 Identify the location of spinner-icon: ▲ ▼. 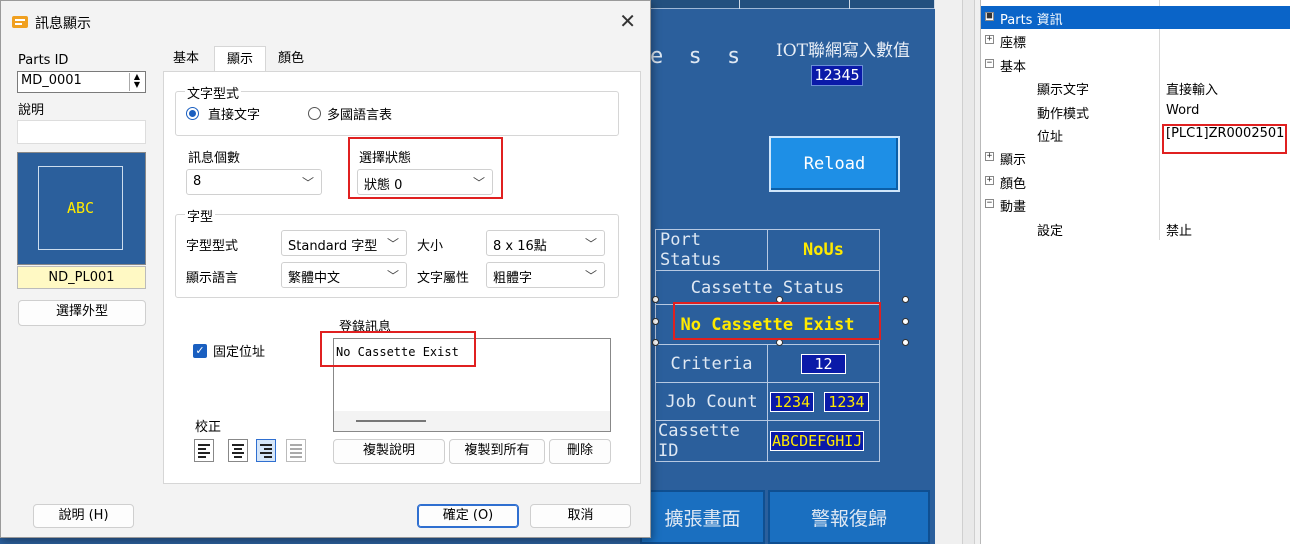
(136, 82).